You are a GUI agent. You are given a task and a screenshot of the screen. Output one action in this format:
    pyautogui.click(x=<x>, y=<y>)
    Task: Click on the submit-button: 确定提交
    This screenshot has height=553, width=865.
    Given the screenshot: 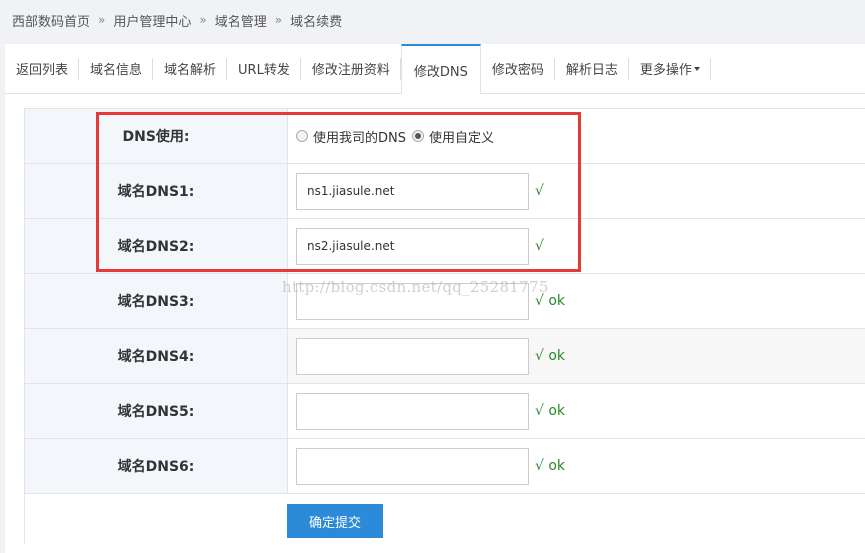 What is the action you would take?
    pyautogui.click(x=335, y=521)
    